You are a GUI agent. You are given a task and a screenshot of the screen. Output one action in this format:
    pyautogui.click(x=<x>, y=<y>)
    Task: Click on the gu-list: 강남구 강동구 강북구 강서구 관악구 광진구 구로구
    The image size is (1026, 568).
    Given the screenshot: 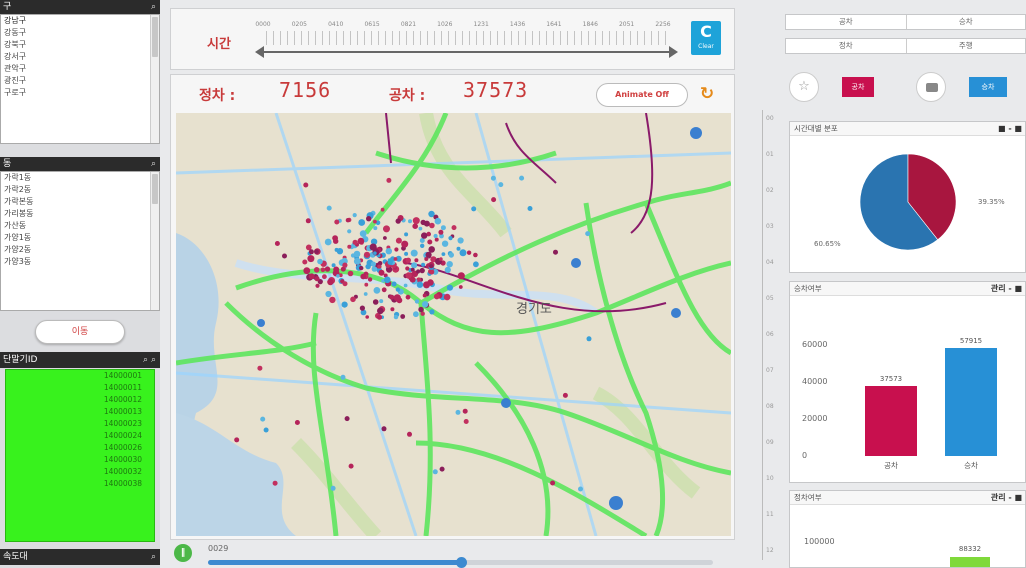 What is the action you would take?
    pyautogui.click(x=80, y=79)
    